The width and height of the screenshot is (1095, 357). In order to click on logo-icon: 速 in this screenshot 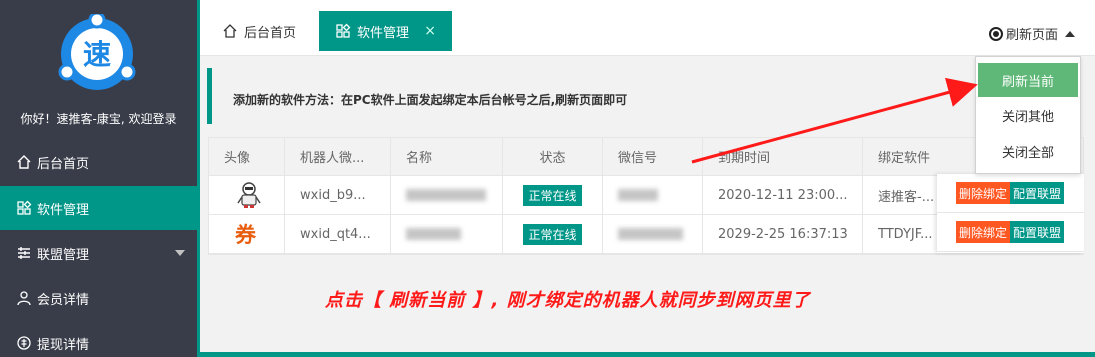, I will do `click(97, 52)`.